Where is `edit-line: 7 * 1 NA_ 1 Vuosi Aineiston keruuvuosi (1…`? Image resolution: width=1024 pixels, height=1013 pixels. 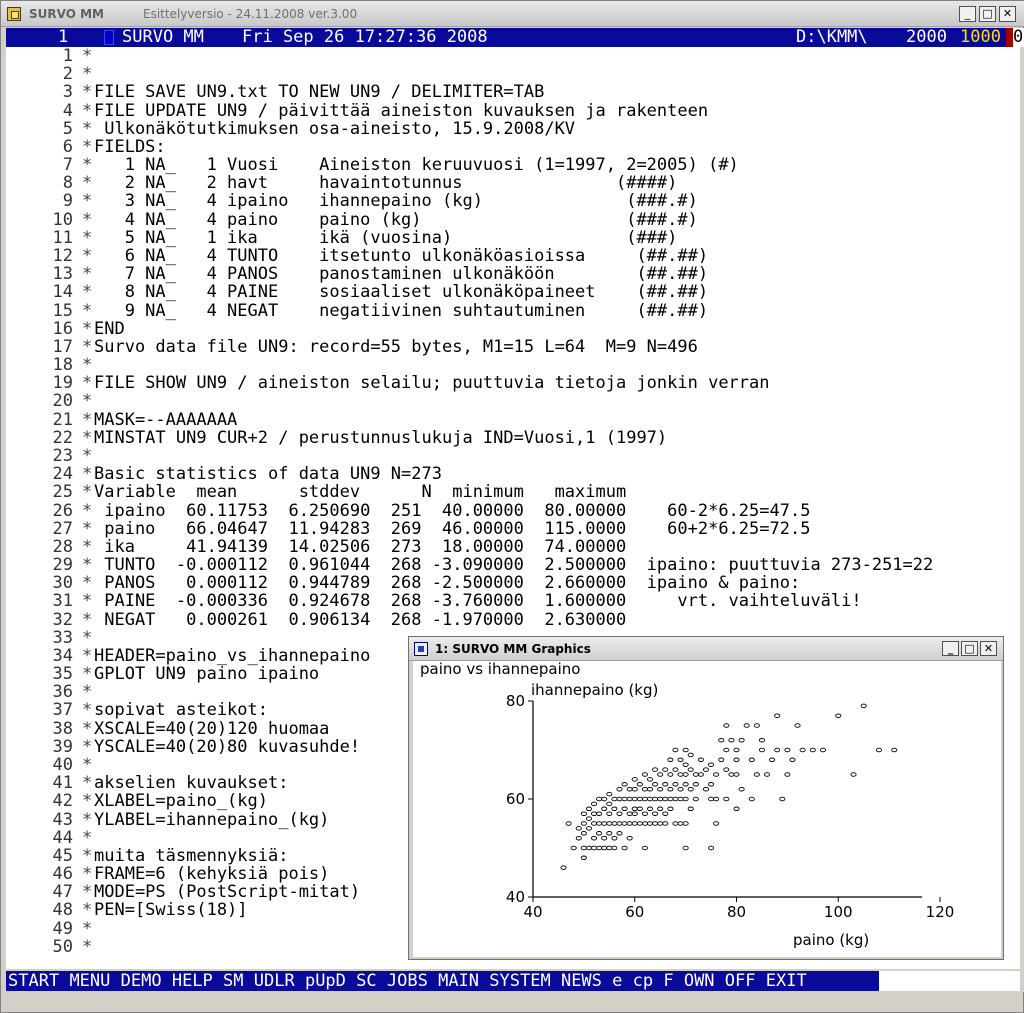
edit-line: 7 * 1 NA_ 1 Vuosi Aineiston keruuvuosi (1… is located at coordinates (513, 165).